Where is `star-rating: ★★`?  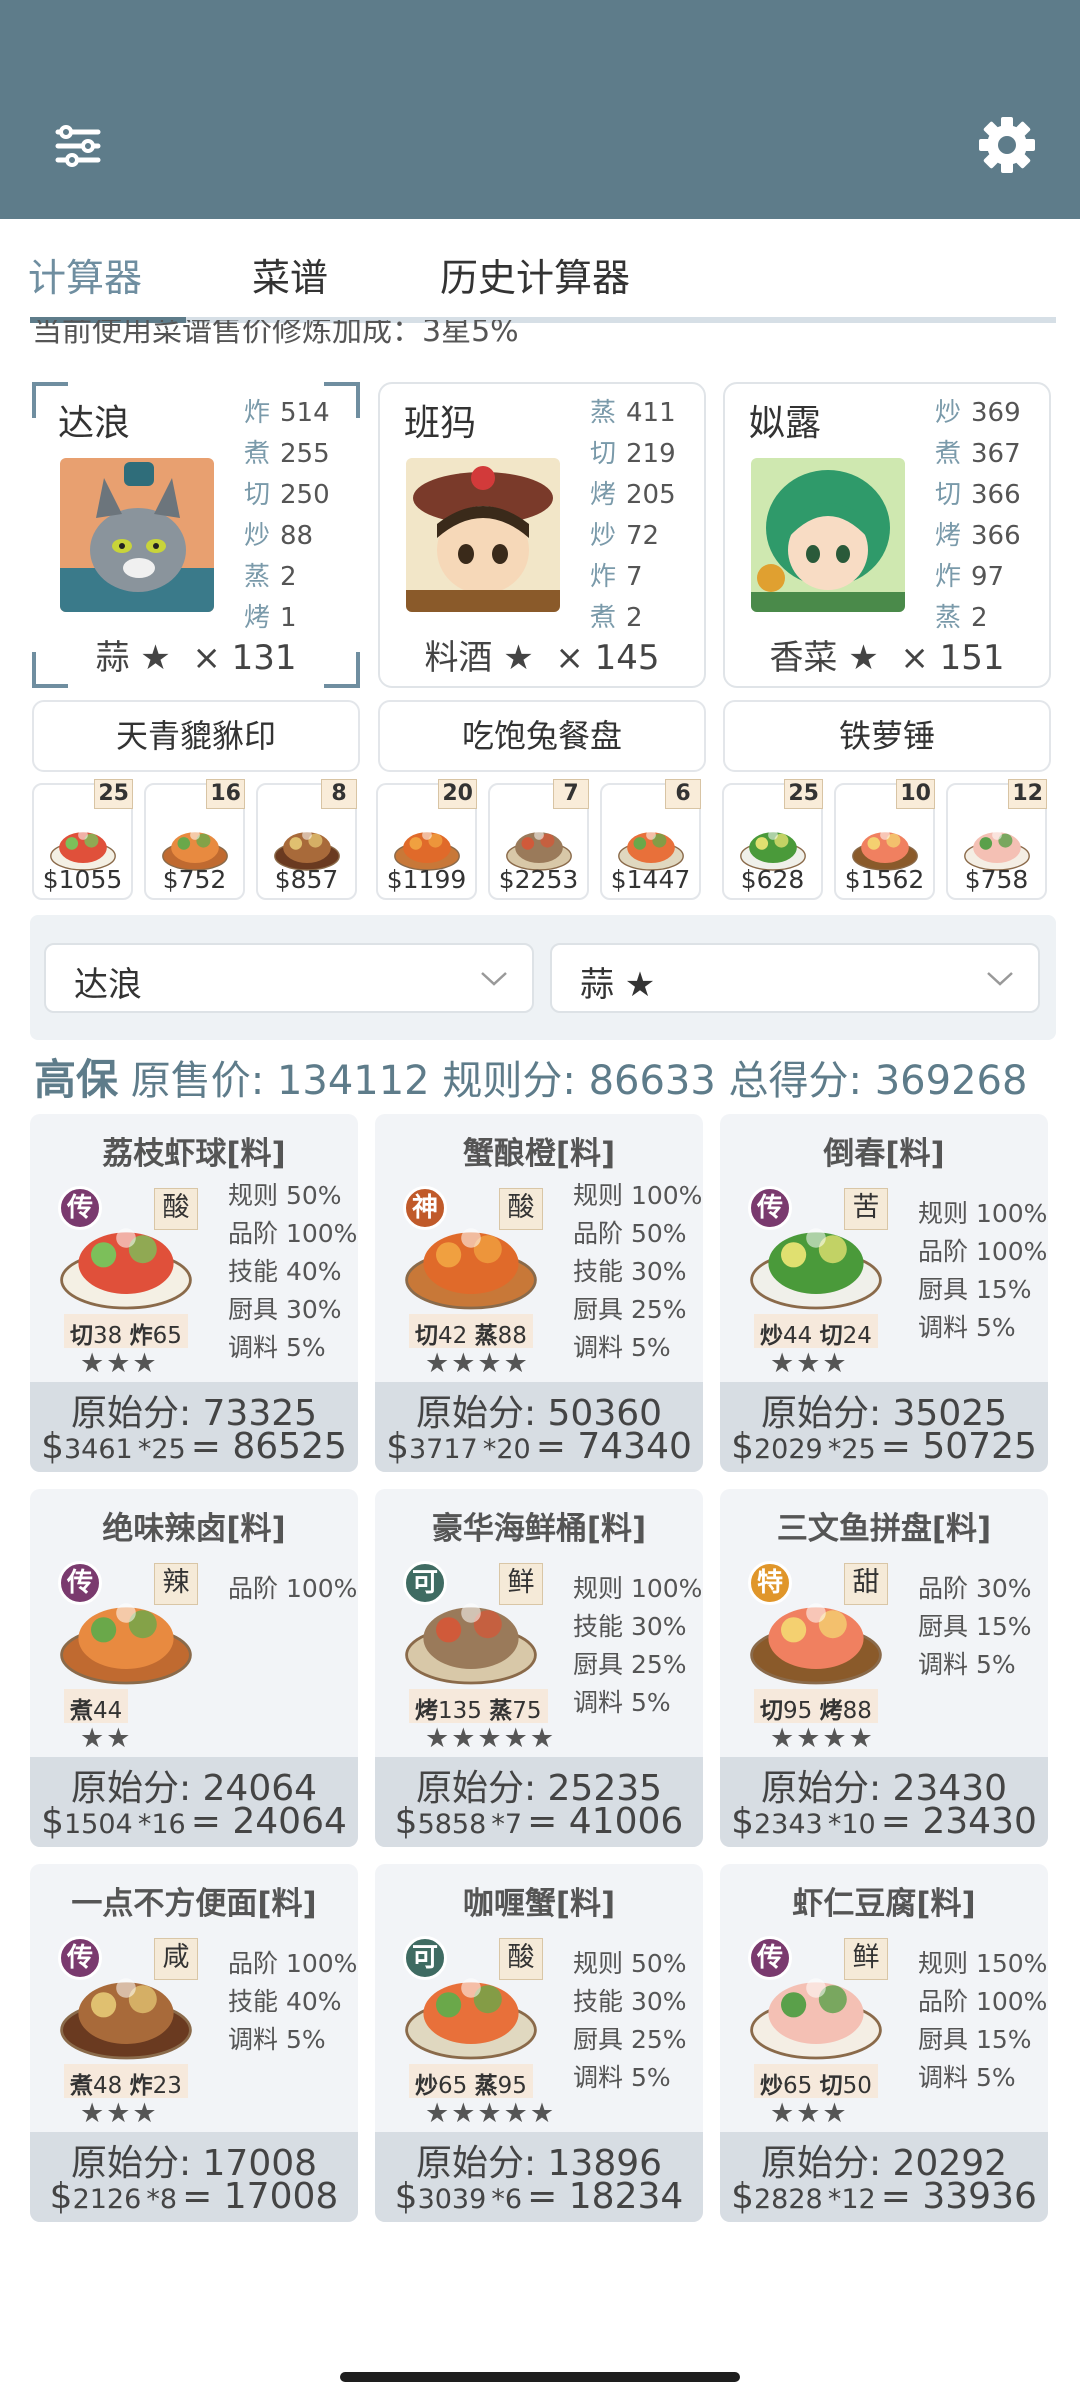 star-rating: ★★ is located at coordinates (106, 1738).